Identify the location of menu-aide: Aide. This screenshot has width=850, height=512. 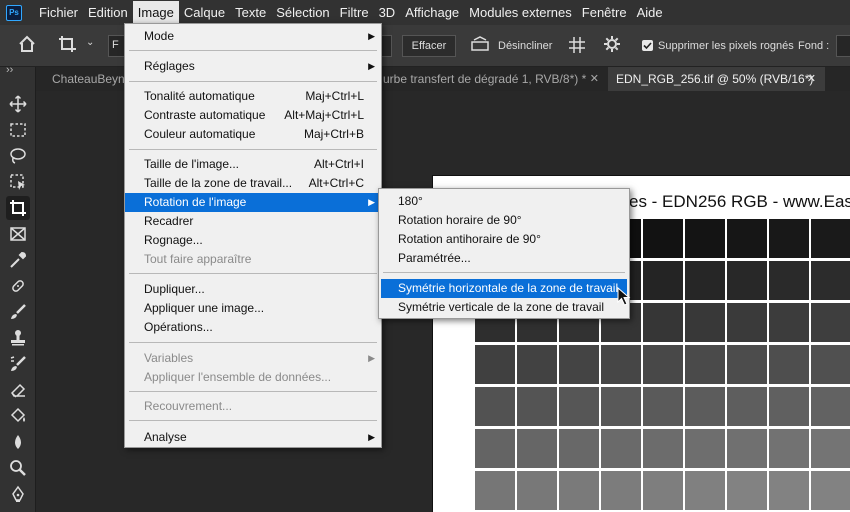
(650, 12).